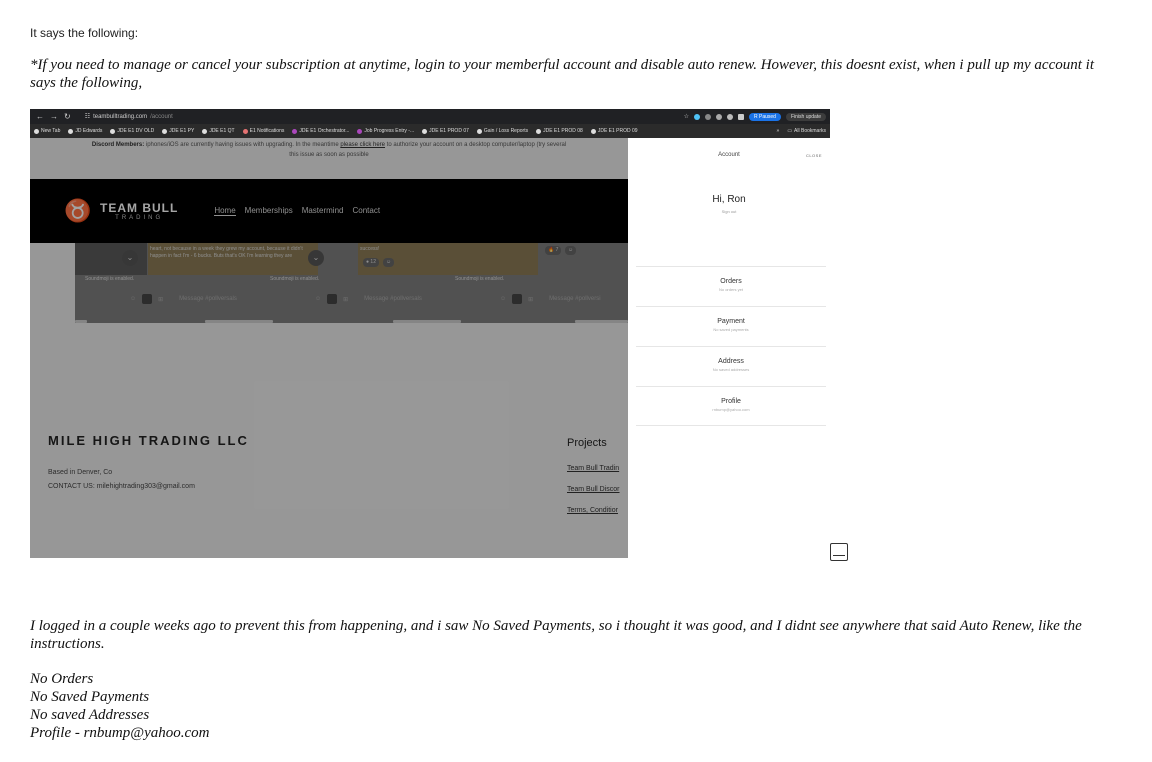 The width and height of the screenshot is (1152, 762). Describe the element at coordinates (47, 131) in the screenshot. I see `bookmark: New Tab` at that location.